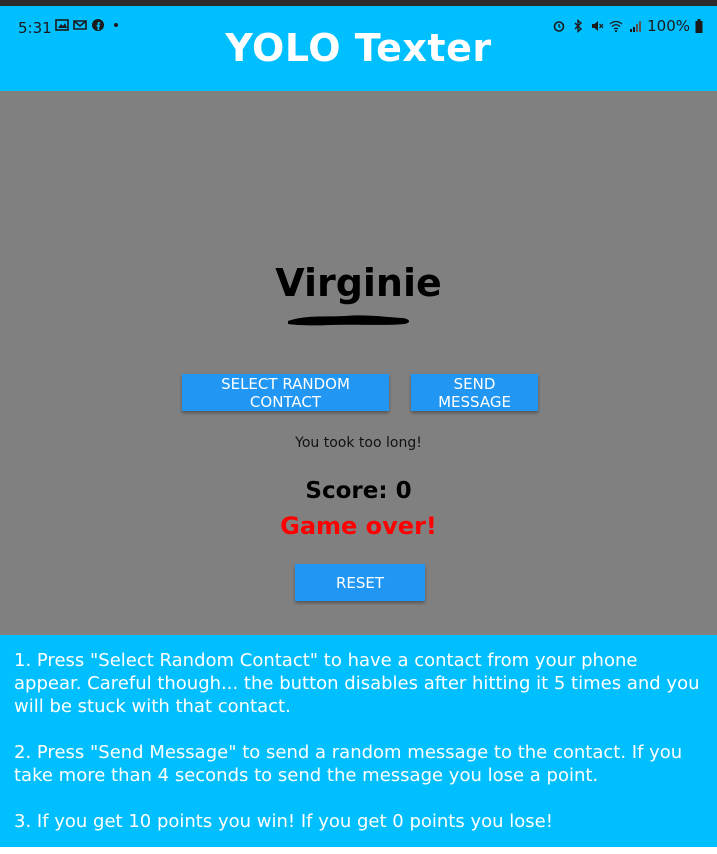 This screenshot has width=717, height=854. I want to click on app-header: 5:31 100% YOLO Texter, so click(358, 48).